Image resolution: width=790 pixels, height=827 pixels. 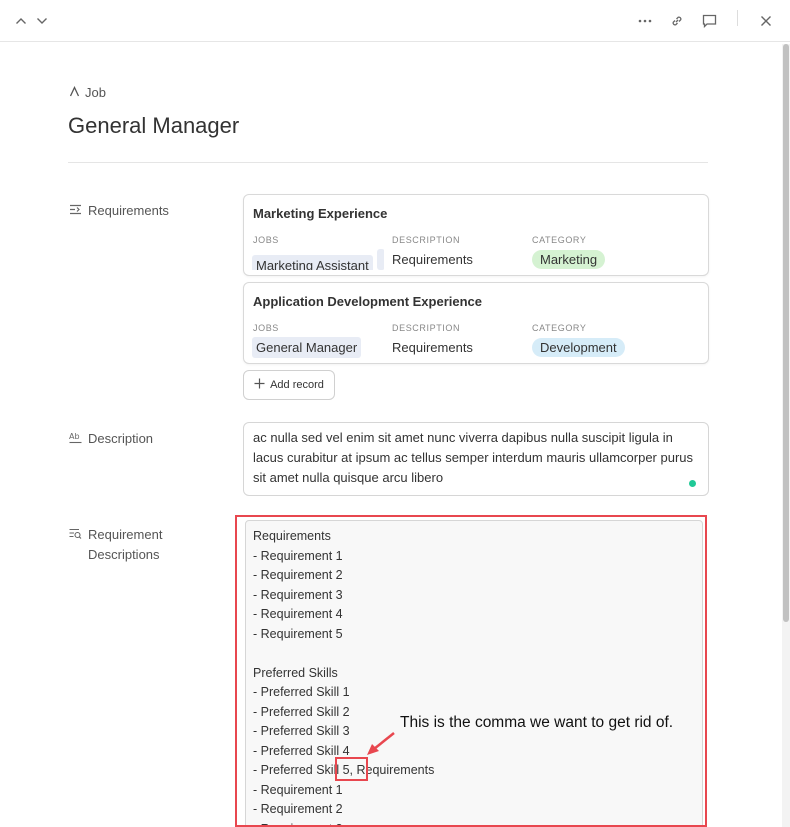 What do you see at coordinates (766, 21) in the screenshot?
I see `close-icon` at bounding box center [766, 21].